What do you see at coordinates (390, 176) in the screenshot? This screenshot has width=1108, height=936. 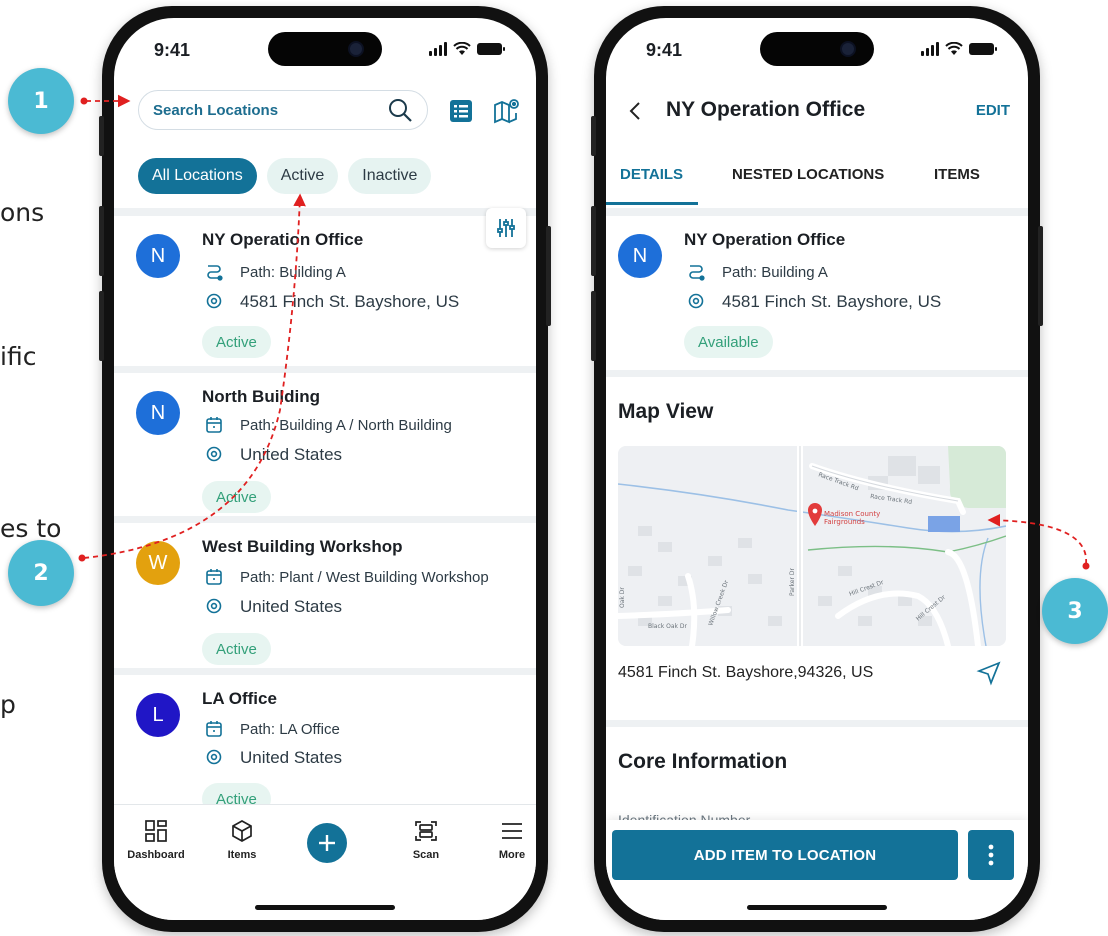 I see `chip-inactive: Inactive` at bounding box center [390, 176].